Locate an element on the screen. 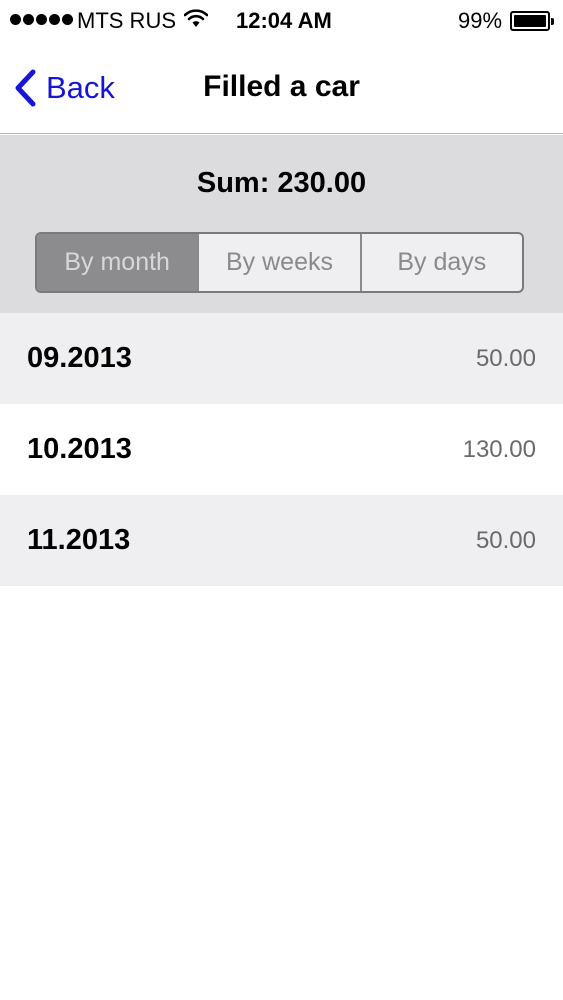 The height and width of the screenshot is (1000, 563). list-item: 10.2013 130.00 is located at coordinates (281, 449).